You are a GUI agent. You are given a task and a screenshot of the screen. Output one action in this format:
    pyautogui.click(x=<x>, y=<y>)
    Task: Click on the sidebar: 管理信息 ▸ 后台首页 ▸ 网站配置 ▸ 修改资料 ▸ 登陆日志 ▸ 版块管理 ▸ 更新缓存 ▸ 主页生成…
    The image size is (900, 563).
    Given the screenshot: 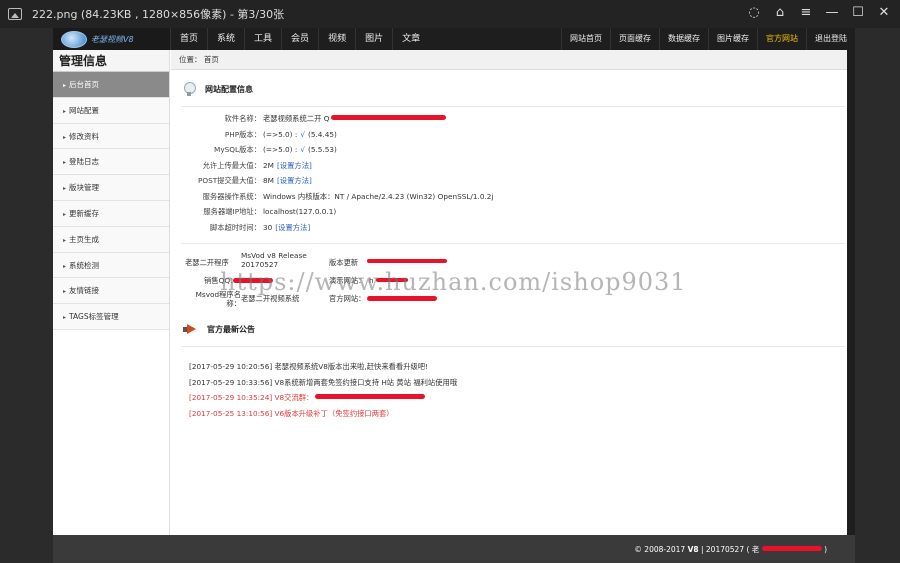 What is the action you would take?
    pyautogui.click(x=111, y=292)
    